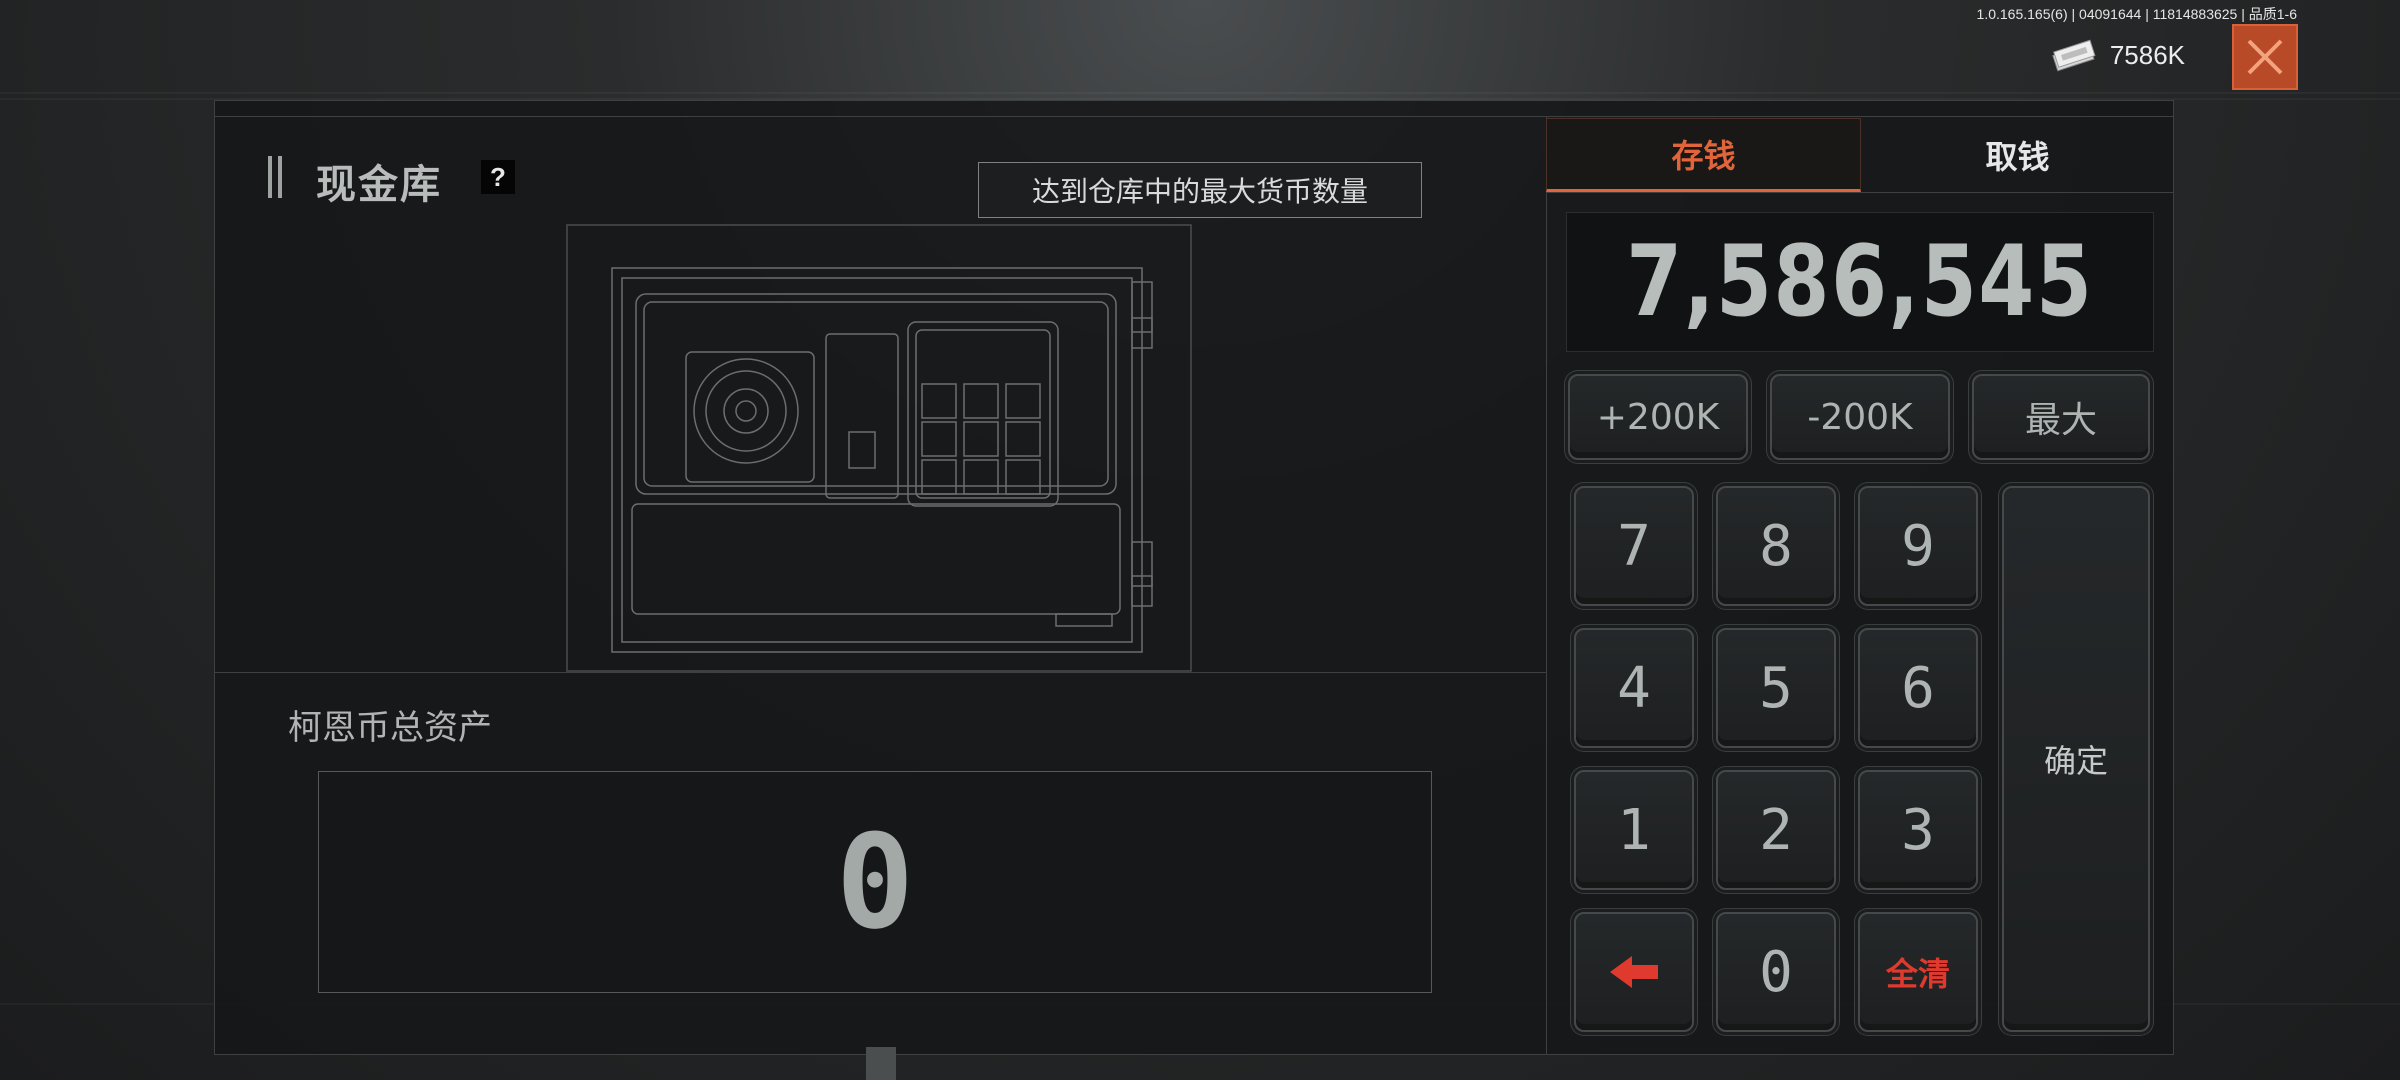 The image size is (2400, 1080). Describe the element at coordinates (390, 728) in the screenshot. I see `total-assets-label: 柯恩币总资产` at that location.